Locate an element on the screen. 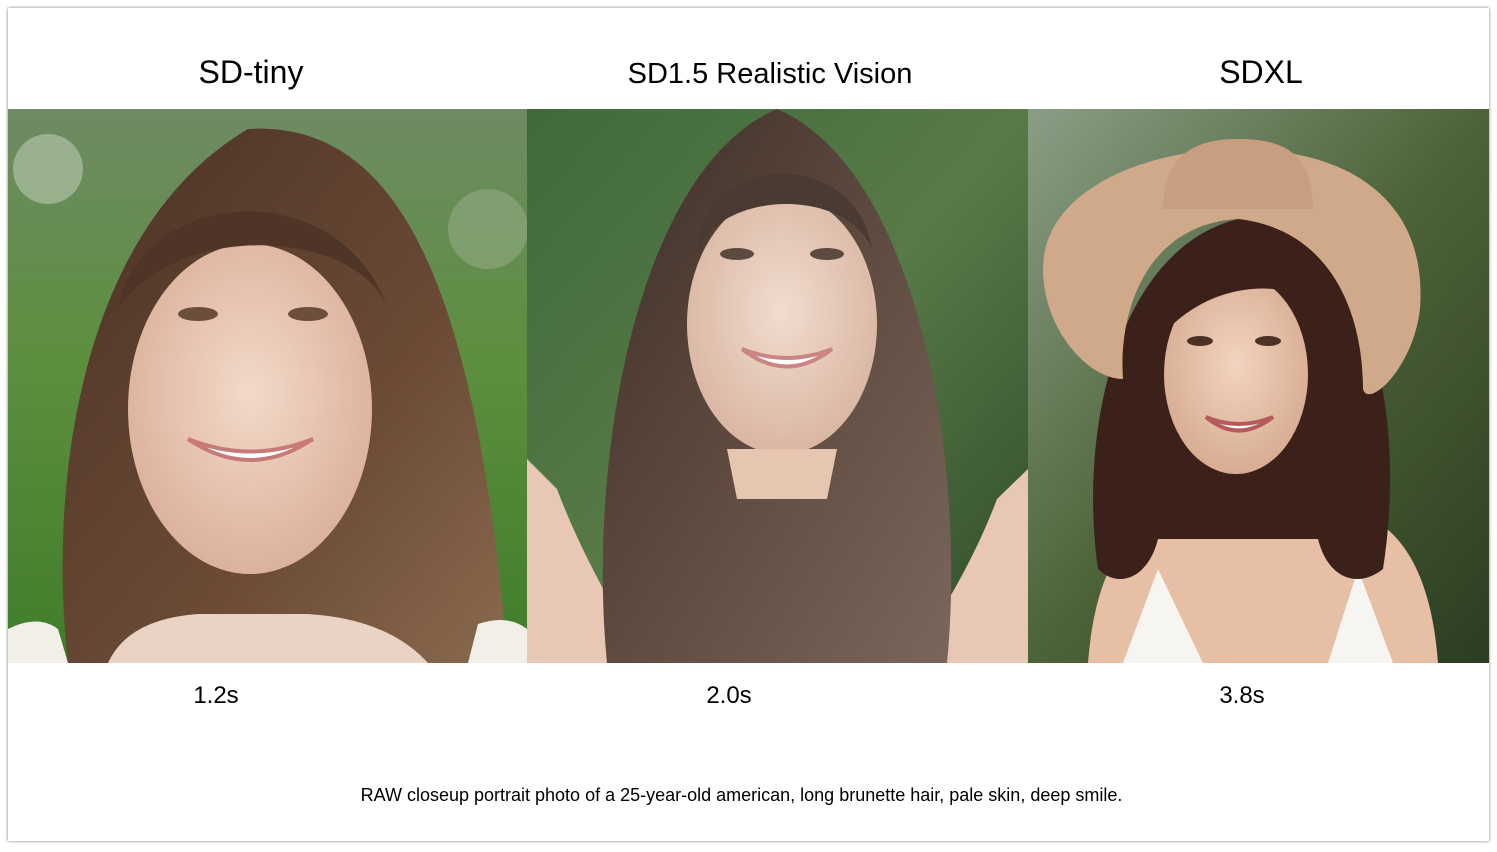 The image size is (1497, 852). generation-time-sd-tiny: 1.2s is located at coordinates (216, 695).